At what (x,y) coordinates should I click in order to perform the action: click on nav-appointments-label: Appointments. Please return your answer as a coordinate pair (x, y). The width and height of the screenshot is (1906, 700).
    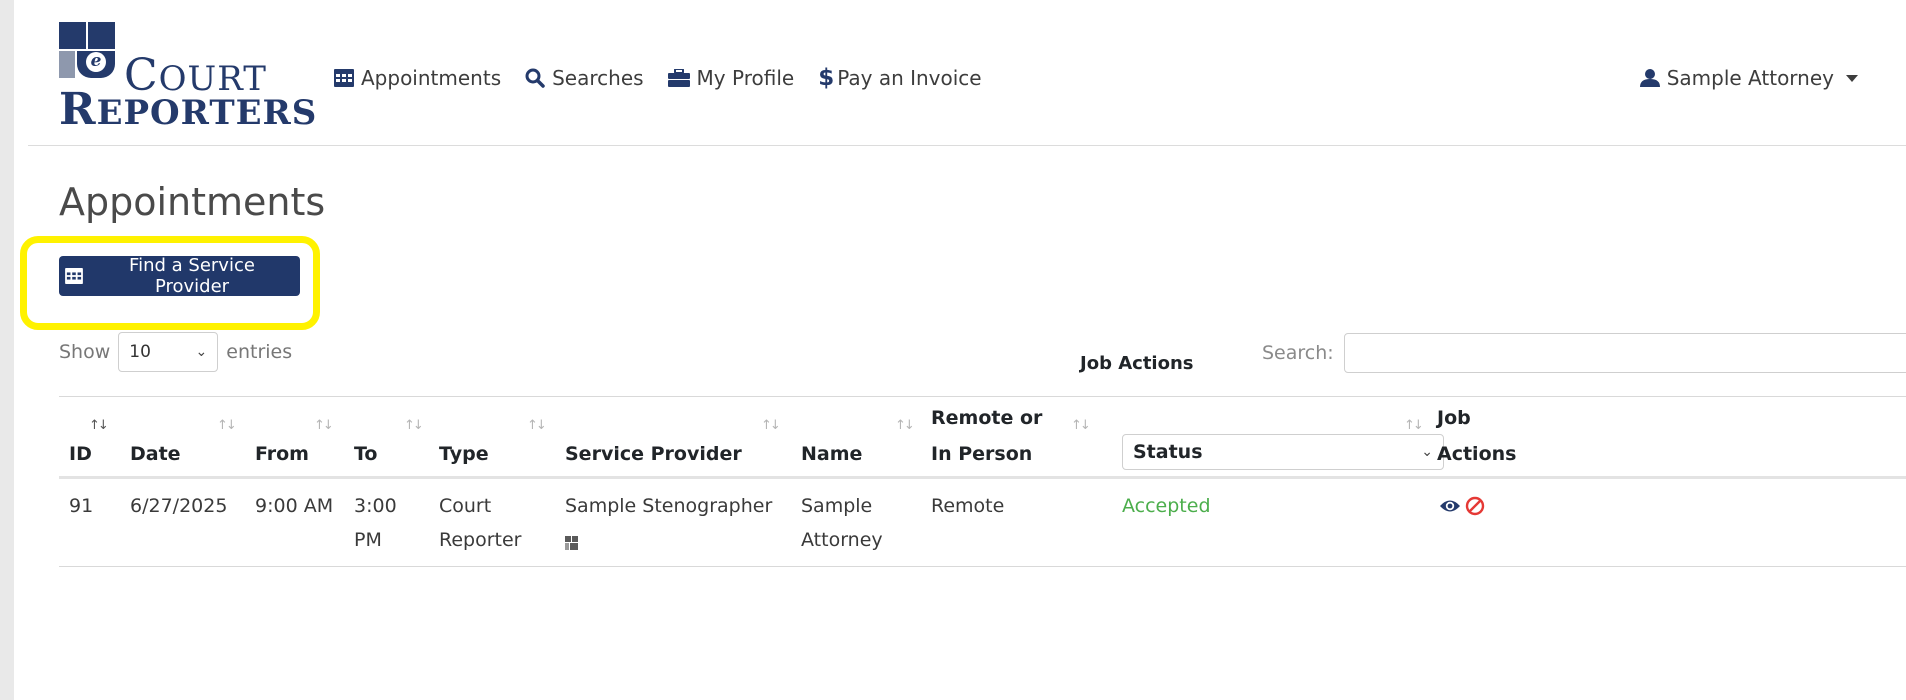
    Looking at the image, I should click on (431, 78).